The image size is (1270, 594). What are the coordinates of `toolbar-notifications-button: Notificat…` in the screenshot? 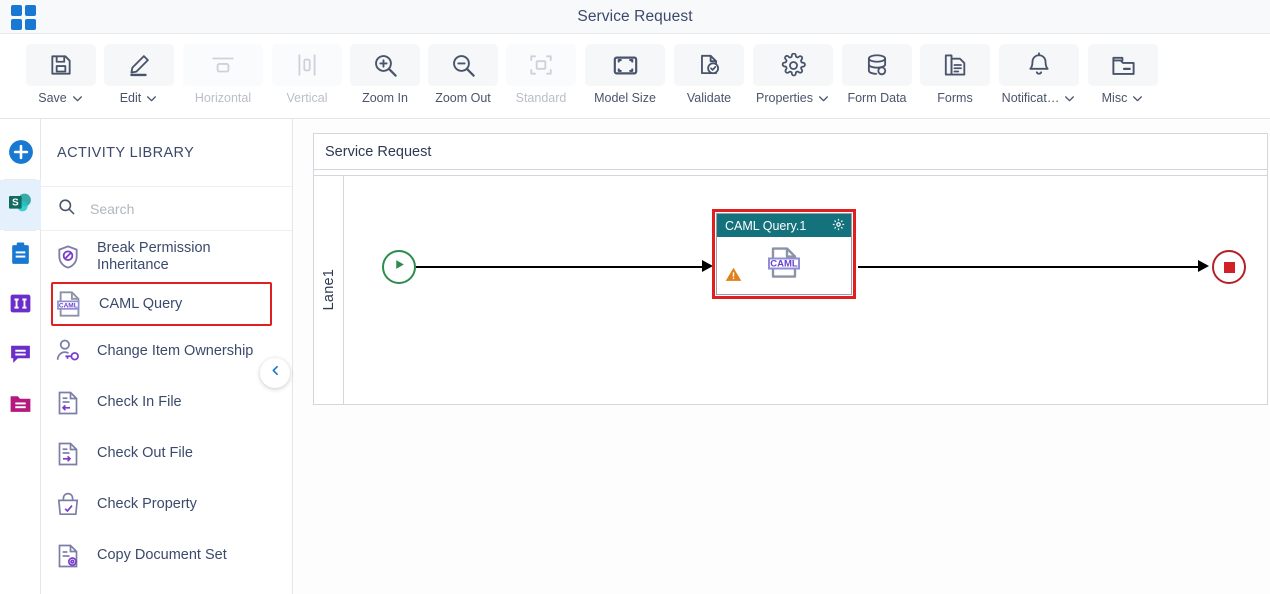 It's located at (1039, 69).